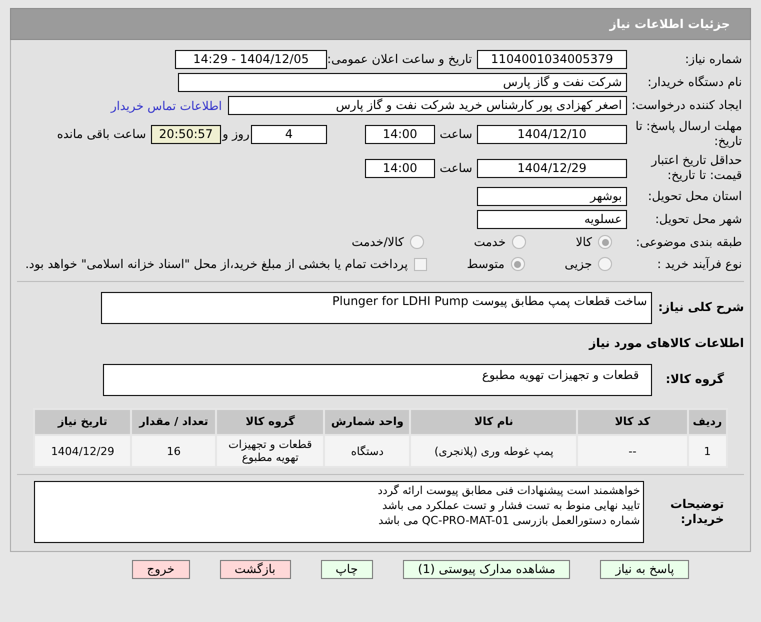 The width and height of the screenshot is (761, 622). What do you see at coordinates (186, 134) in the screenshot?
I see `remaining-time-field: 20:50:57` at bounding box center [186, 134].